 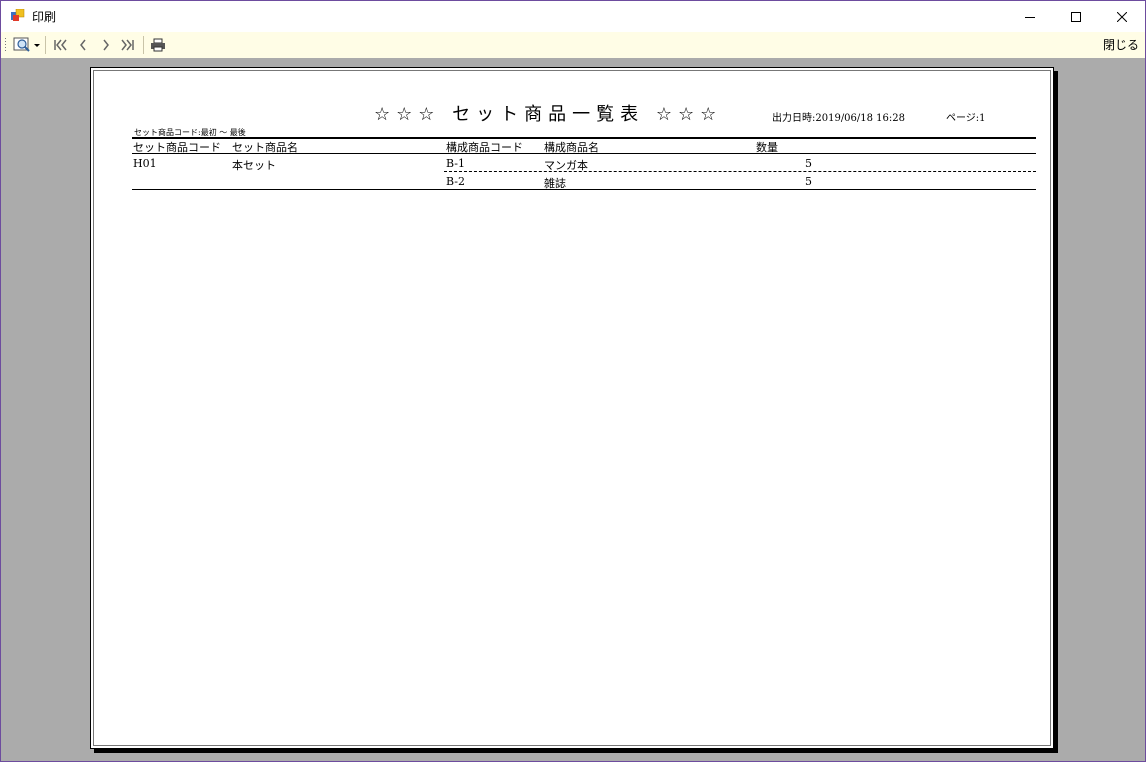 I want to click on prev-page-button, so click(x=83, y=45).